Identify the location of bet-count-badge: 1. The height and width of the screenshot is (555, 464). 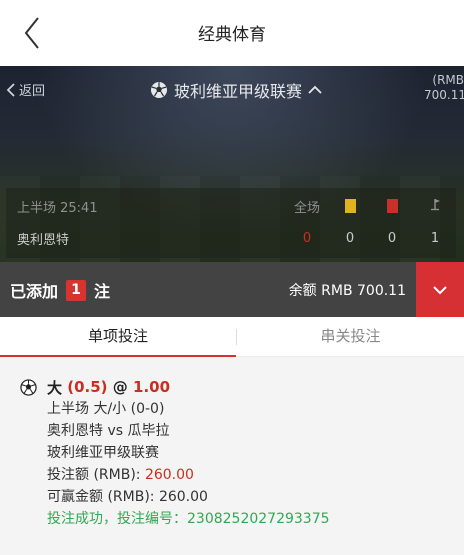
(76, 290).